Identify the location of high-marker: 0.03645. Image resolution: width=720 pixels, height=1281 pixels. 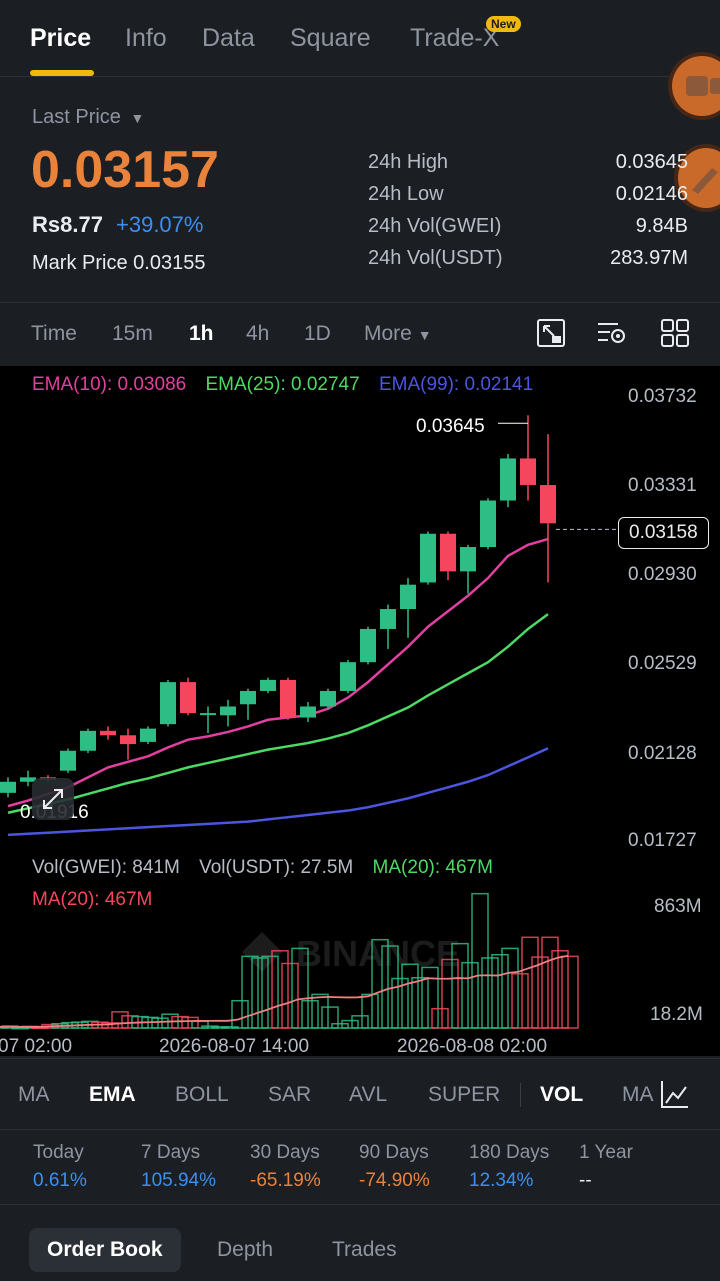
(450, 426).